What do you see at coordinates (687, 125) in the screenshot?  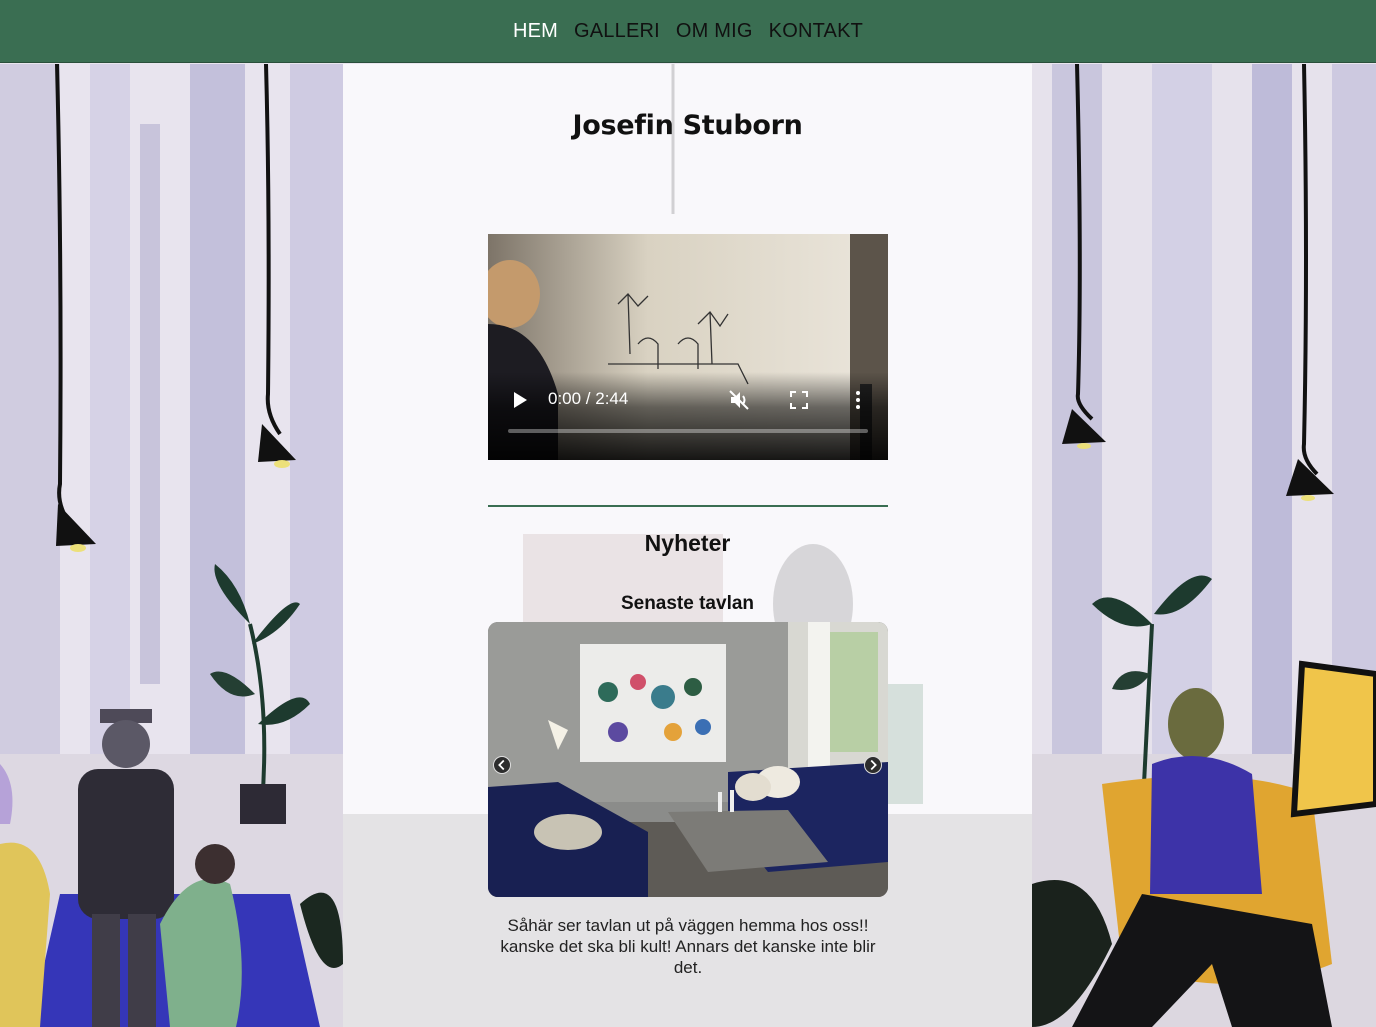 I see `site-title: Josefin Stuborn` at bounding box center [687, 125].